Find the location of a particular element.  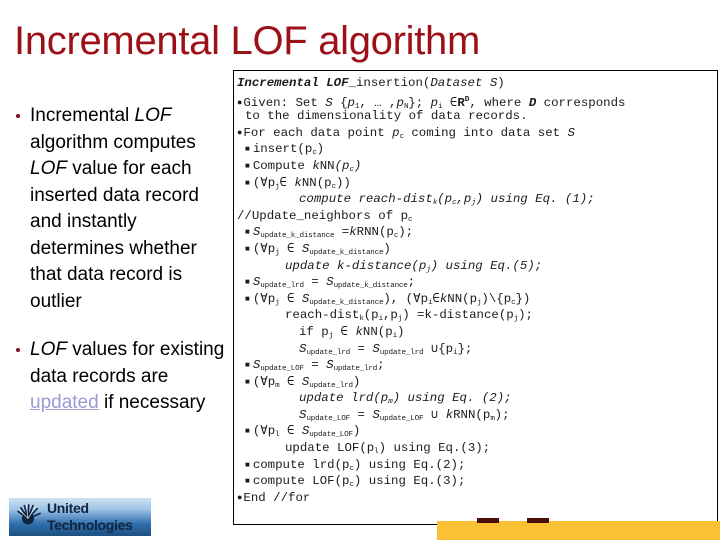

page-title: Incremental LOF algorithm is located at coordinates (247, 41).